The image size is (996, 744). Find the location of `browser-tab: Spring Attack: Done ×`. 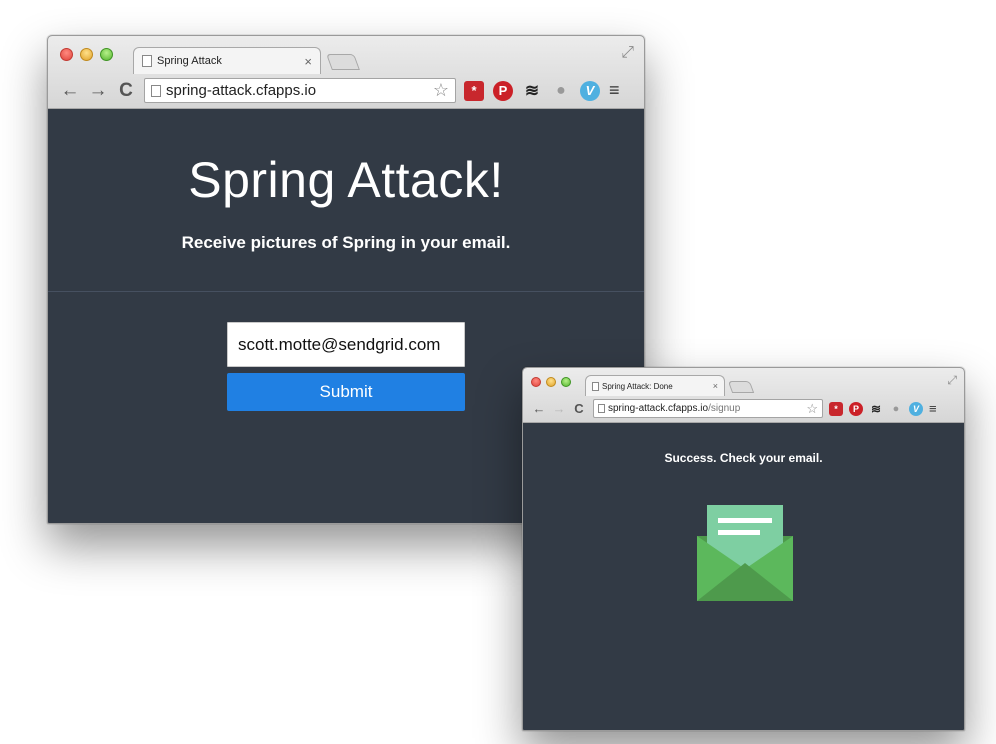

browser-tab: Spring Attack: Done × is located at coordinates (655, 385).